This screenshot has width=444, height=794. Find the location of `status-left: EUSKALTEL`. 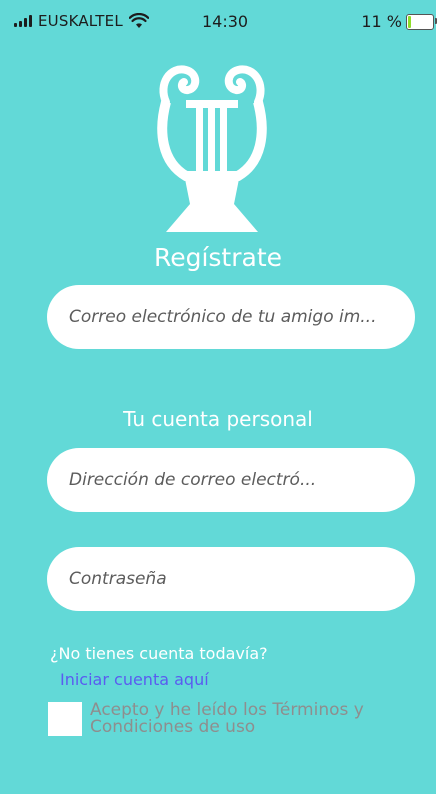

status-left: EUSKALTEL is located at coordinates (81, 21).